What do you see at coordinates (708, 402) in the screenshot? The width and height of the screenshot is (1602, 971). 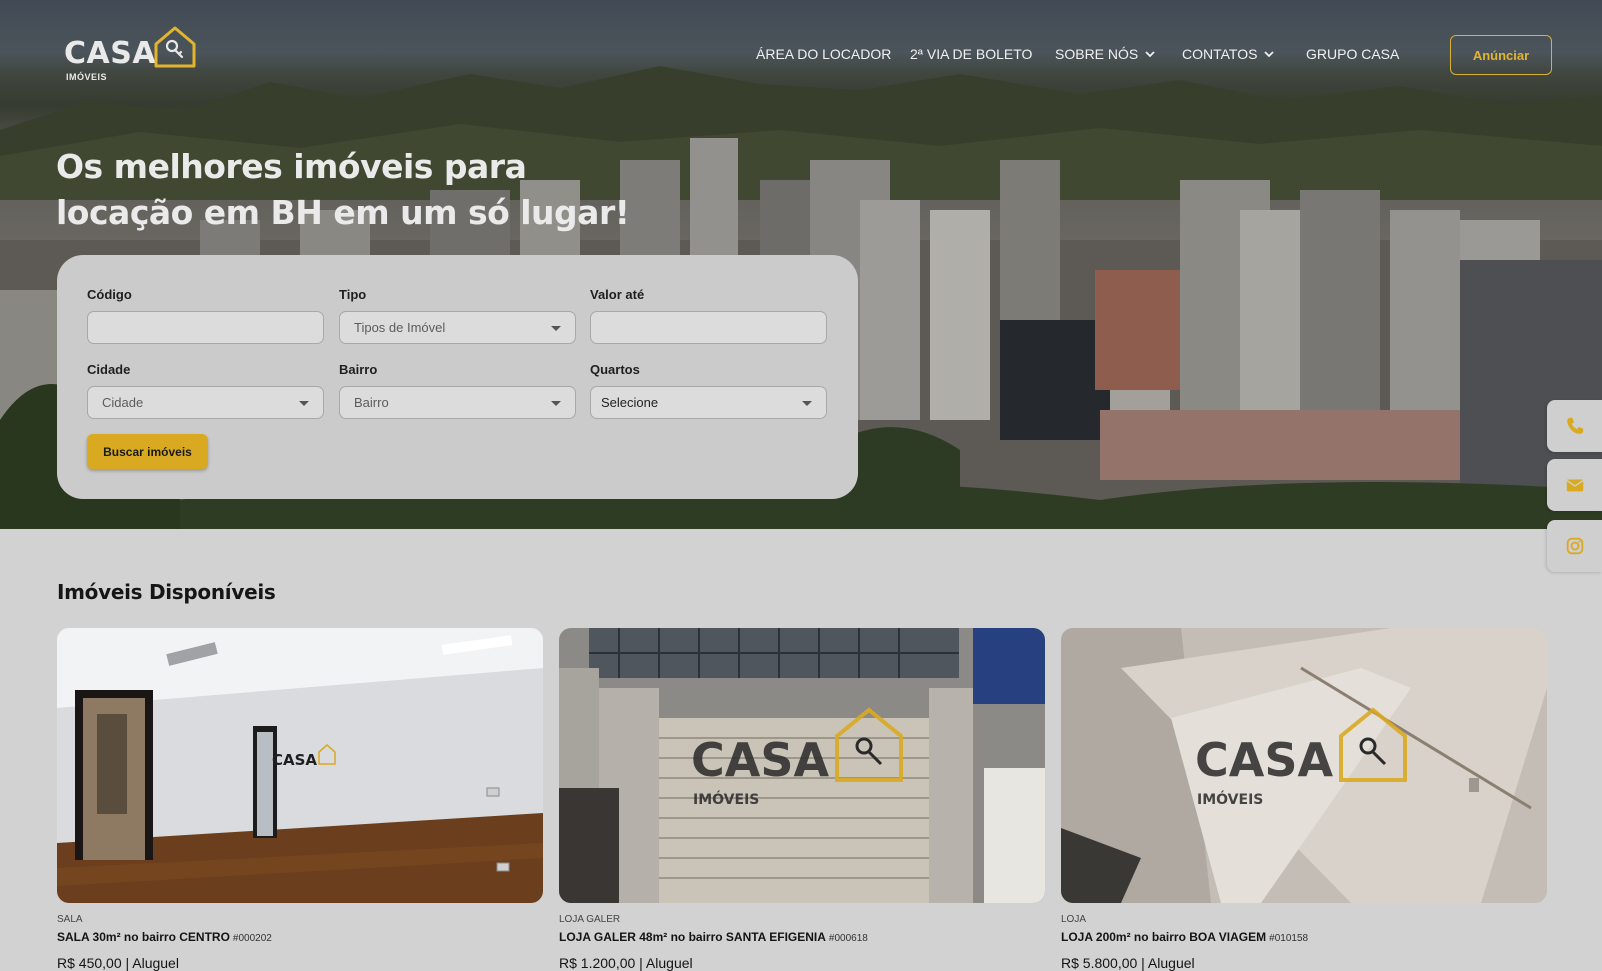 I see `quartos-select: Selecione` at bounding box center [708, 402].